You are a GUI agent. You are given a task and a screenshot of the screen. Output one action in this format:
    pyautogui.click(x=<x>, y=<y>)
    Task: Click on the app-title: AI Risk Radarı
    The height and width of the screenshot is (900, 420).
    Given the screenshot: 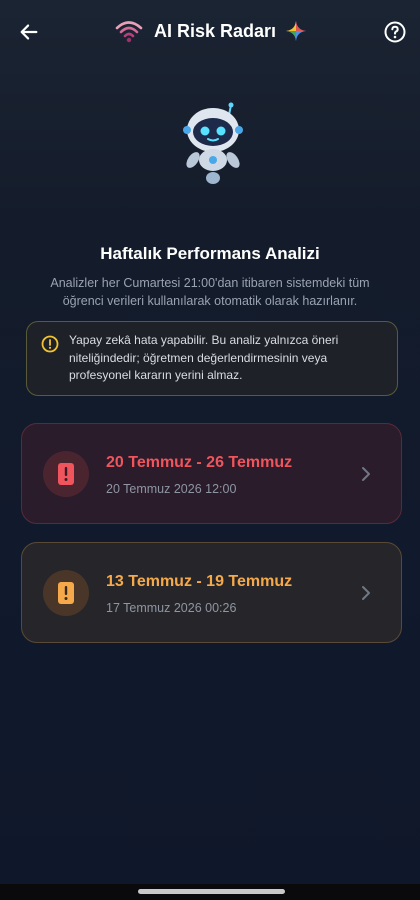 What is the action you would take?
    pyautogui.click(x=215, y=30)
    